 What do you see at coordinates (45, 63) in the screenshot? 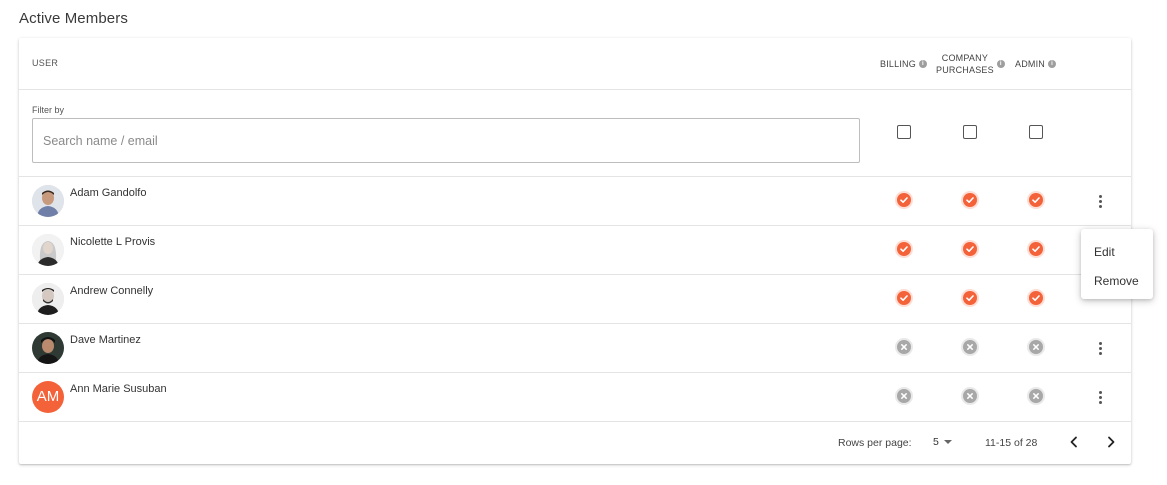
I see `column-user: USER` at bounding box center [45, 63].